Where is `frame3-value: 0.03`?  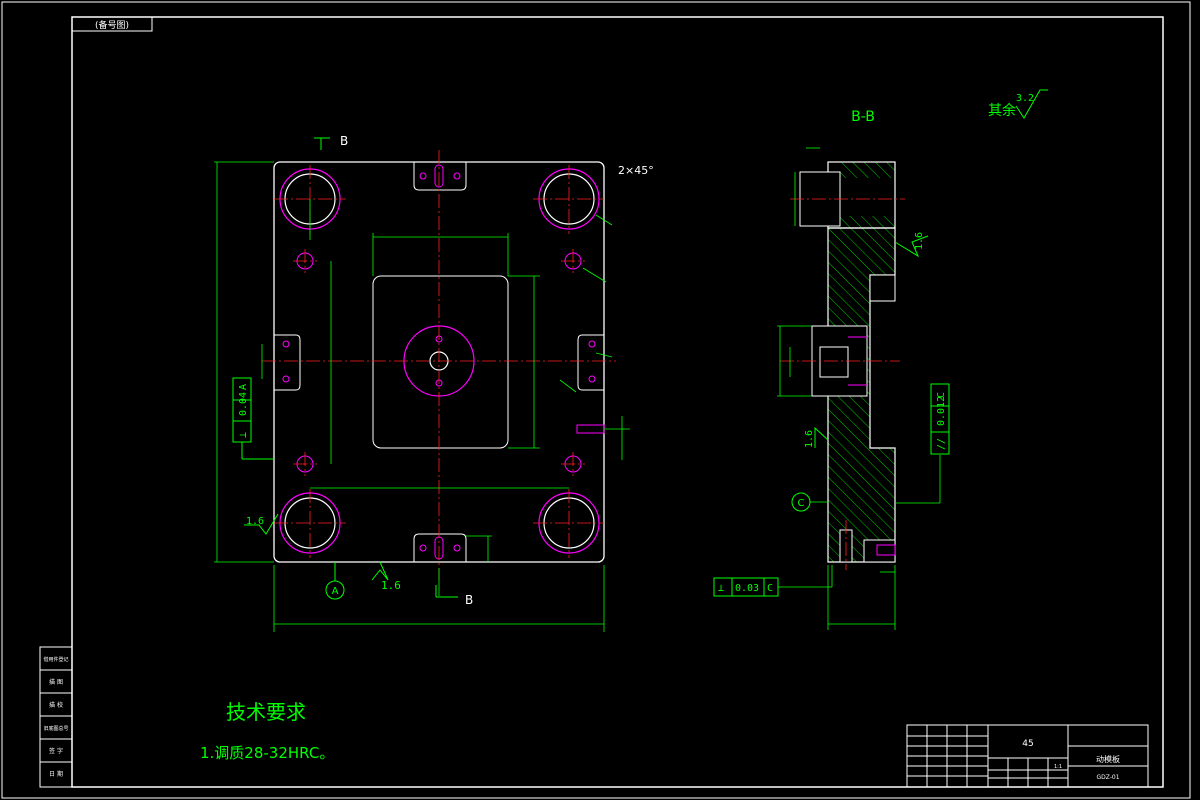
frame3-value: 0.03 is located at coordinates (747, 588).